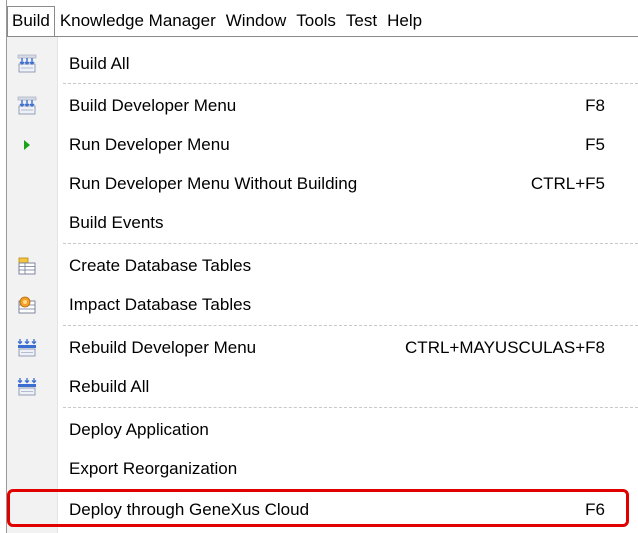  I want to click on menu-item-label: Run Developer Menu, so click(149, 144).